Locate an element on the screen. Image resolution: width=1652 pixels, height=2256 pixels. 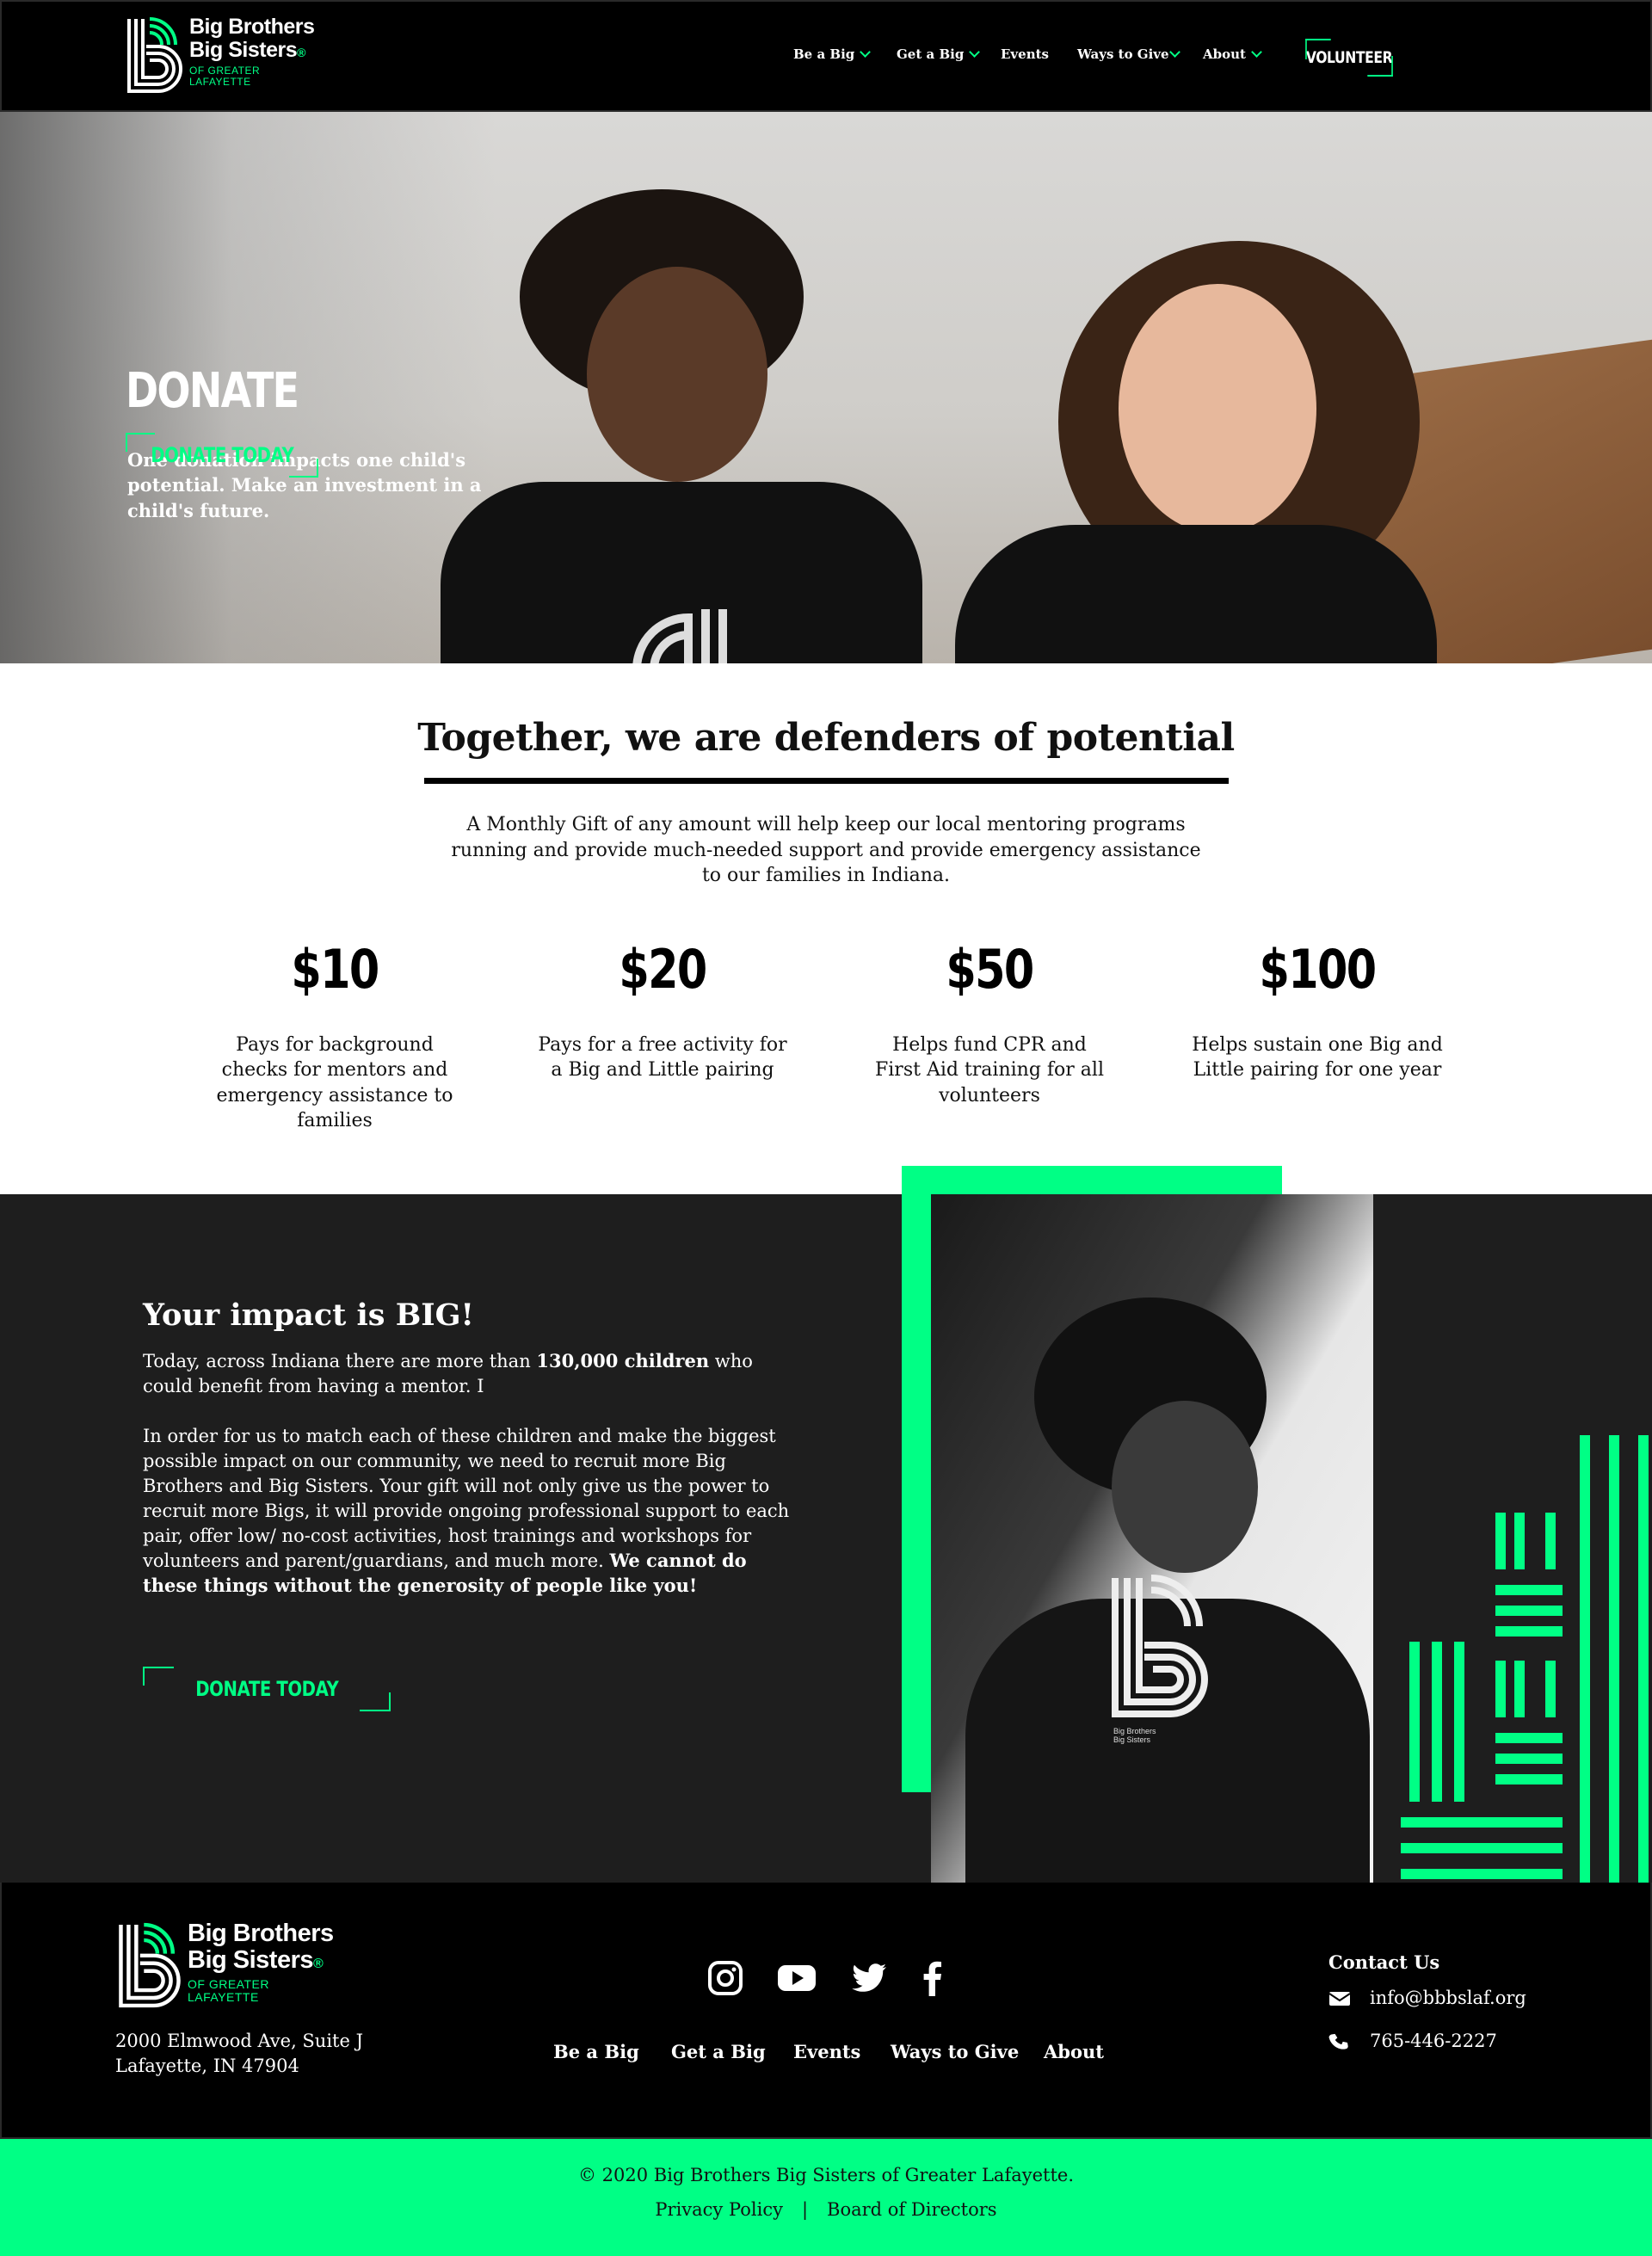
nav-item-be-a-big: Be a Big is located at coordinates (832, 54).